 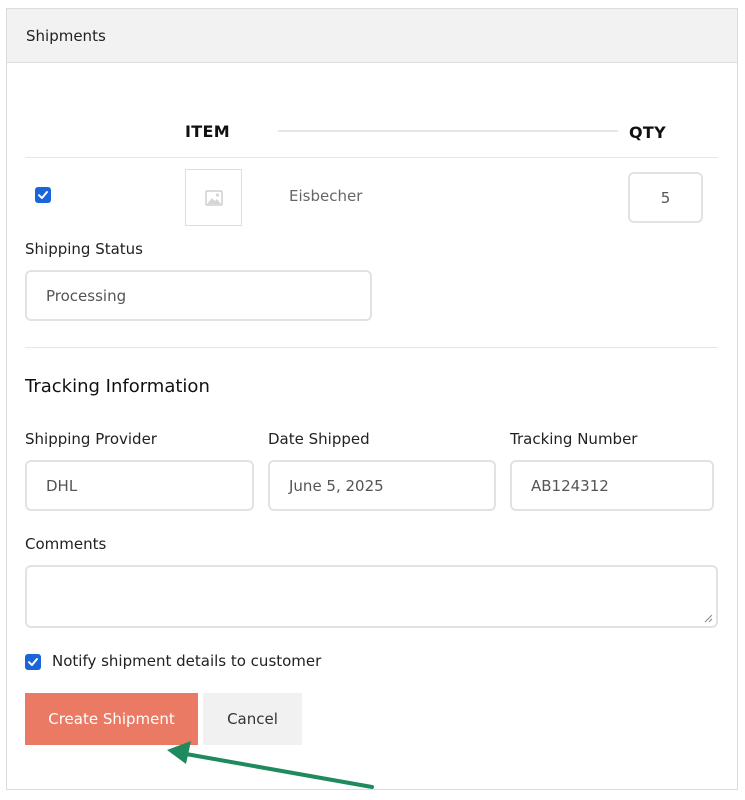 What do you see at coordinates (648, 132) in the screenshot?
I see `column-header-qty: QTY` at bounding box center [648, 132].